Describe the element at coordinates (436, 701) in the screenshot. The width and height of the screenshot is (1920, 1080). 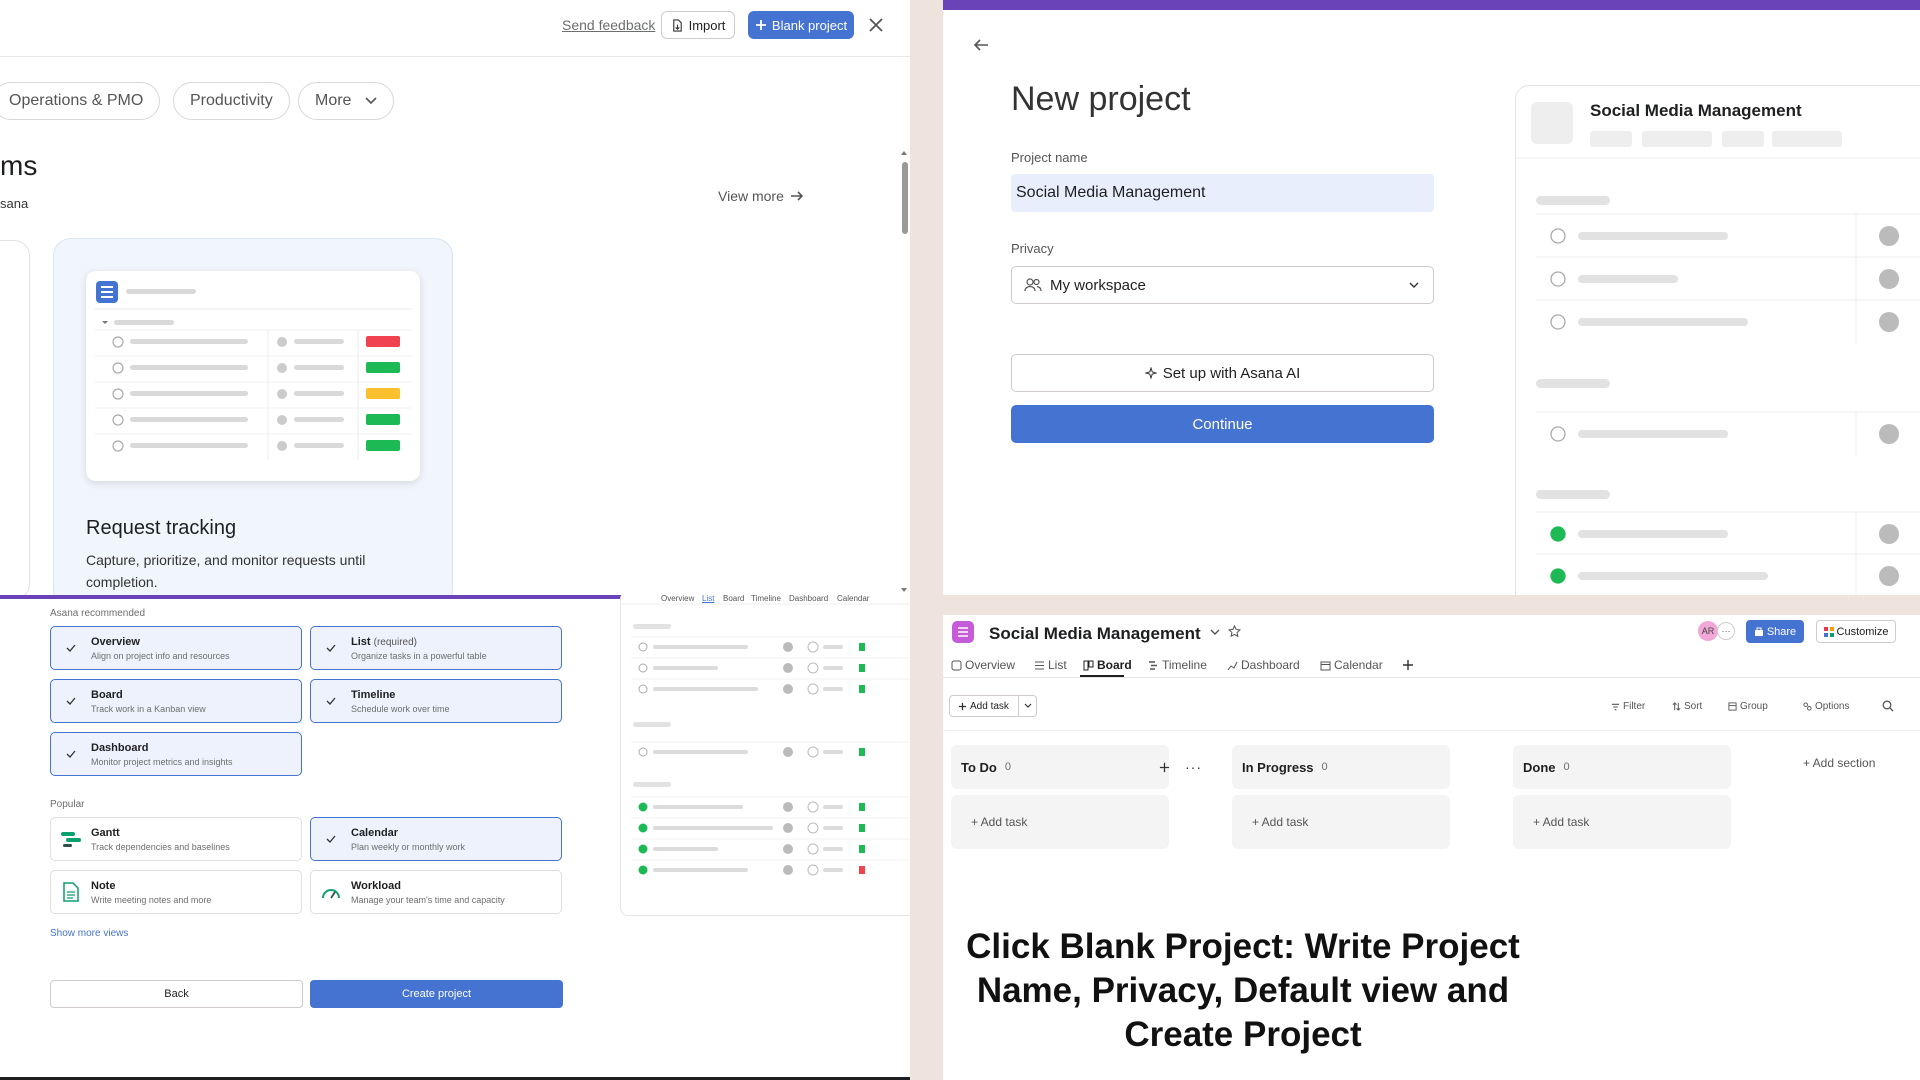
I see `view-option-timeline: Timeline Schedule work over time` at that location.